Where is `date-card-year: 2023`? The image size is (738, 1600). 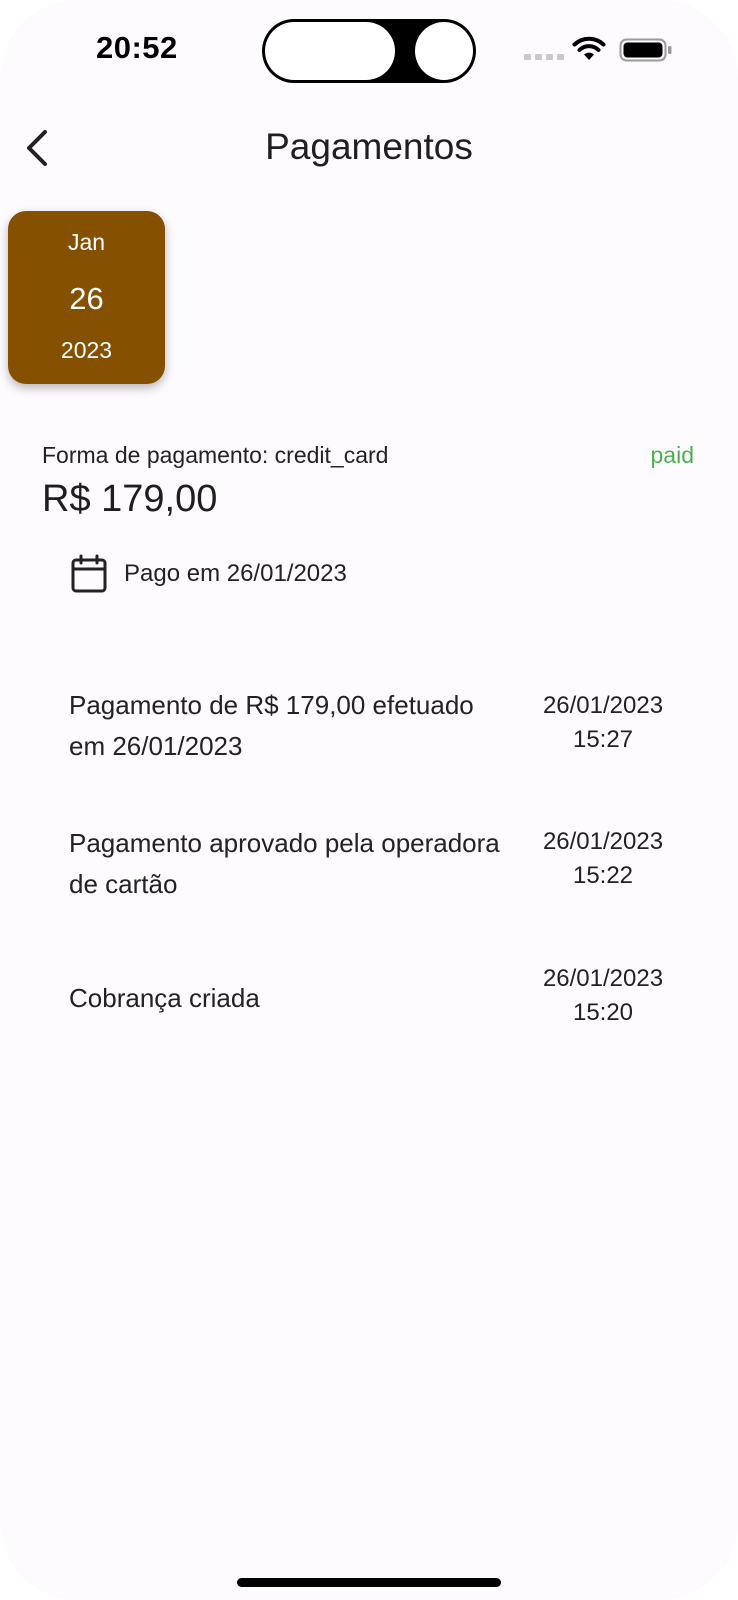 date-card-year: 2023 is located at coordinates (86, 350).